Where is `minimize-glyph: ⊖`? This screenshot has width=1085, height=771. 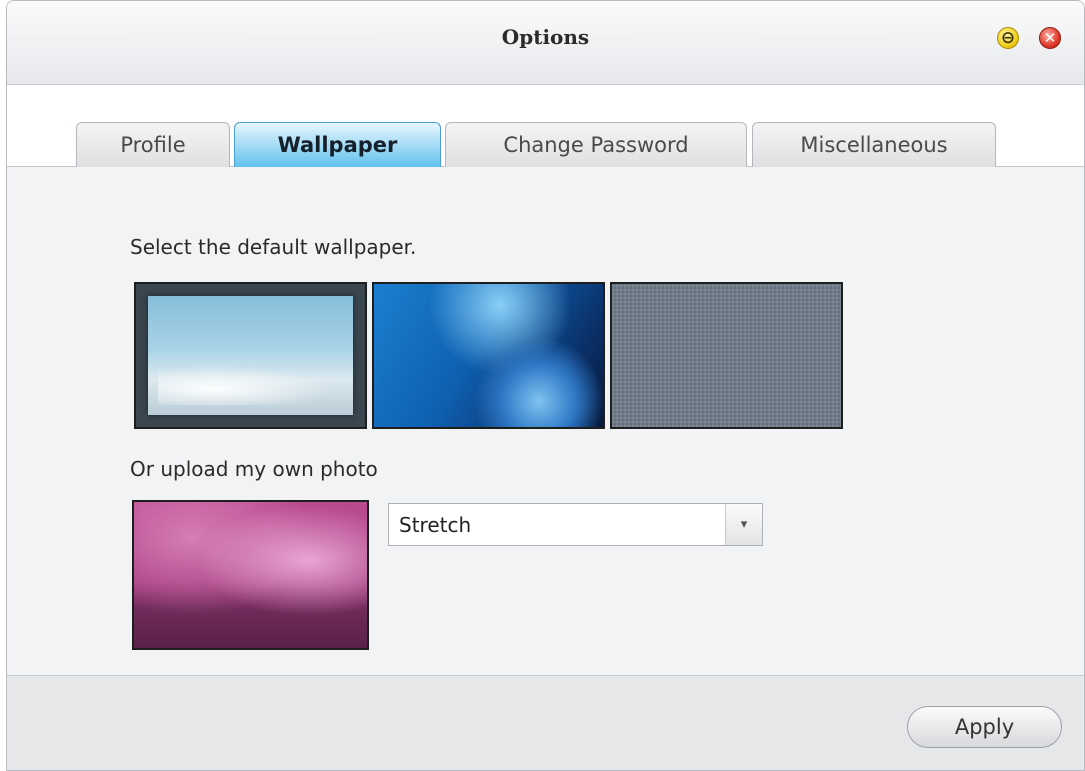
minimize-glyph: ⊖ is located at coordinates (1008, 37).